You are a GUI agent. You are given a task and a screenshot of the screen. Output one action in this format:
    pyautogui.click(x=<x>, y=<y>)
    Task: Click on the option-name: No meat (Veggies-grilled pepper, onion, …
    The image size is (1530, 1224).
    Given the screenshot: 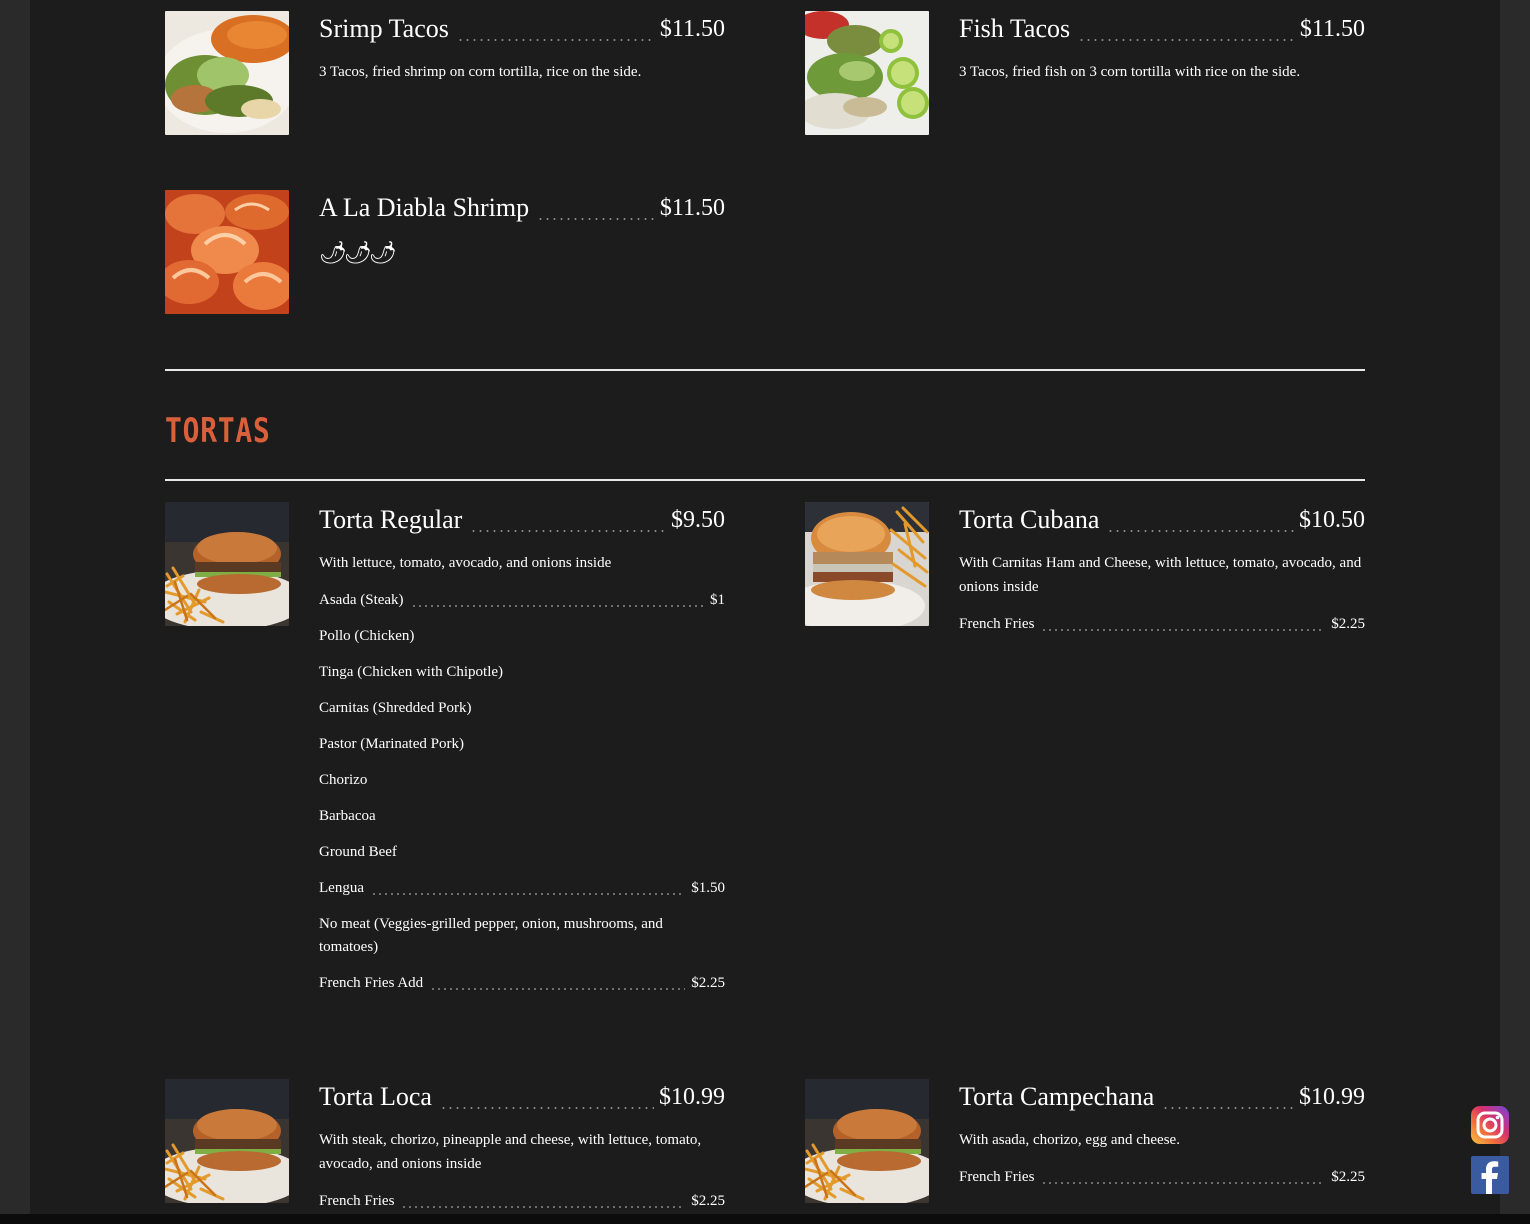 What is the action you would take?
    pyautogui.click(x=491, y=935)
    